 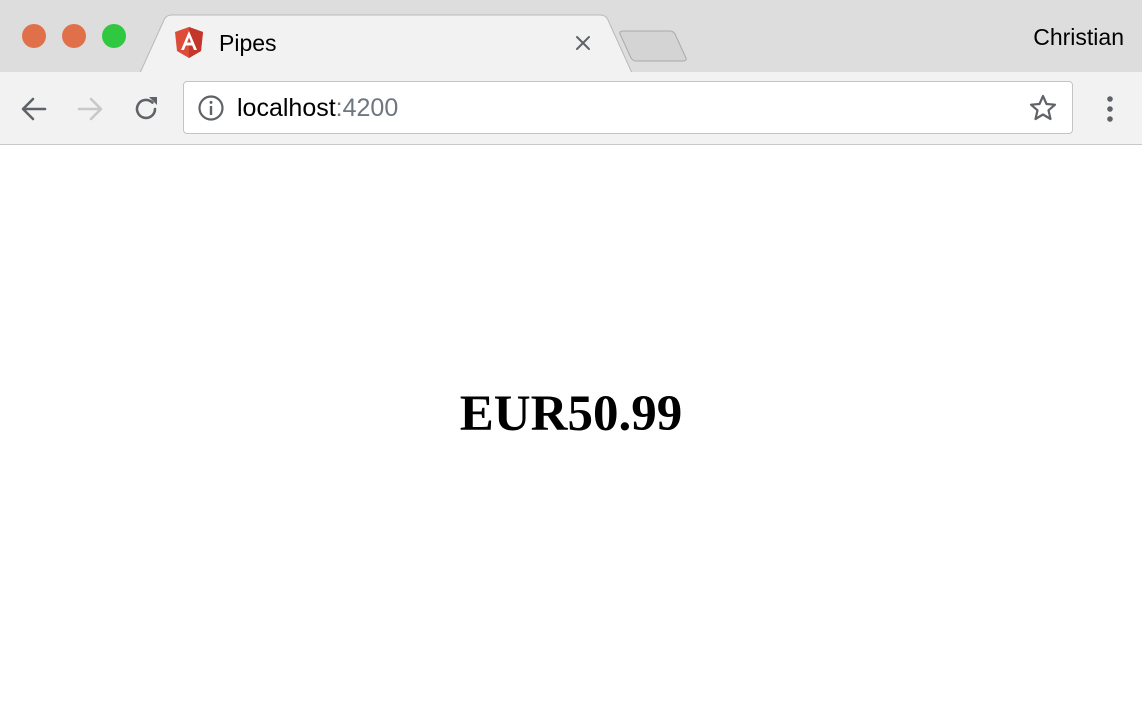 I want to click on address-bar: localhost:4200, so click(x=628, y=107).